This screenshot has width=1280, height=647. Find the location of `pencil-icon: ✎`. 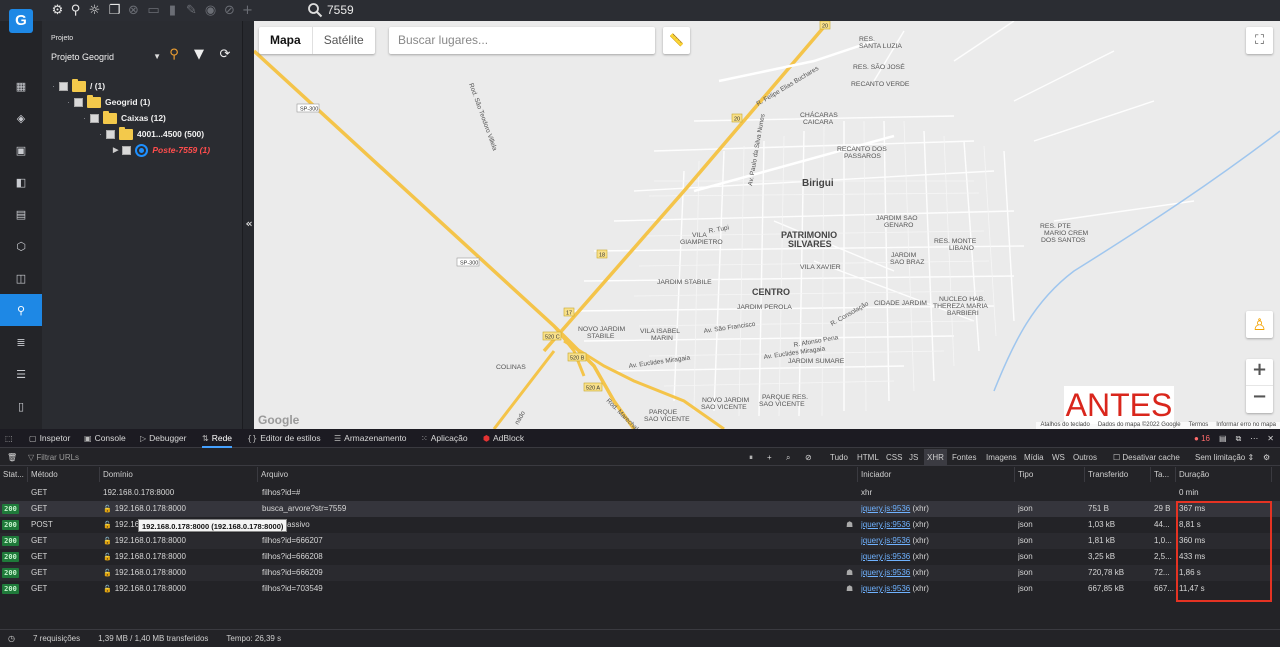

pencil-icon: ✎ is located at coordinates (191, 10).